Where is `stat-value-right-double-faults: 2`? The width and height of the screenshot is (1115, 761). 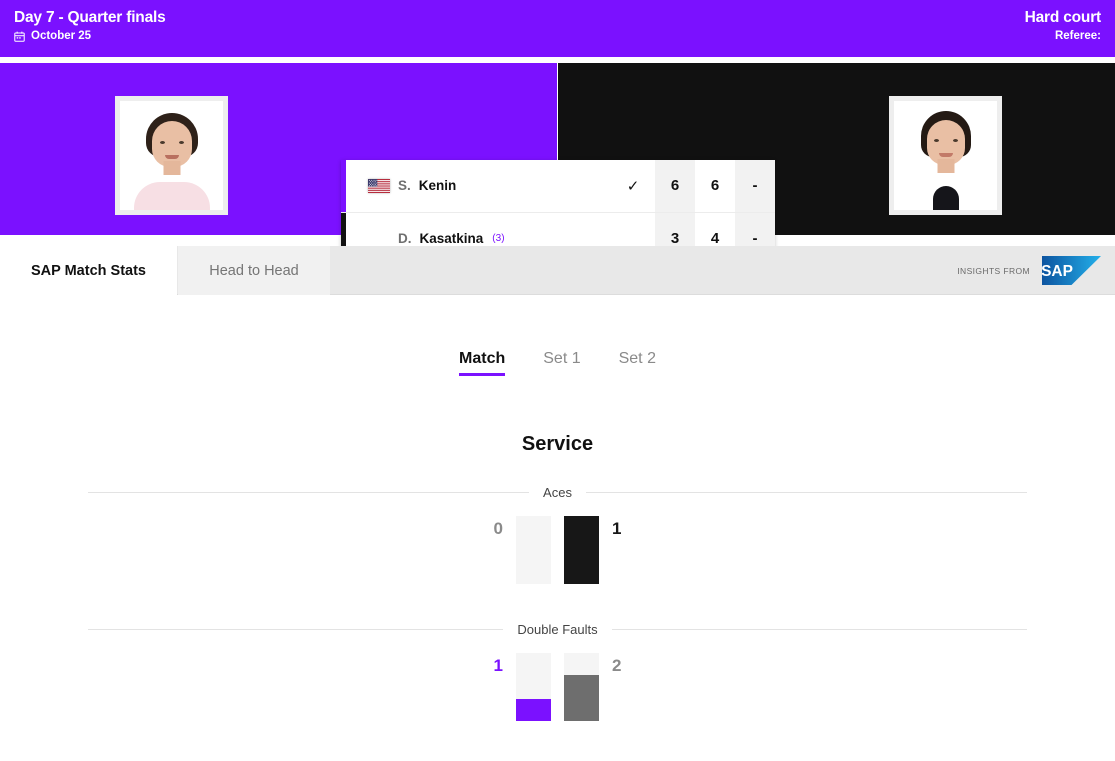 stat-value-right-double-faults: 2 is located at coordinates (617, 665).